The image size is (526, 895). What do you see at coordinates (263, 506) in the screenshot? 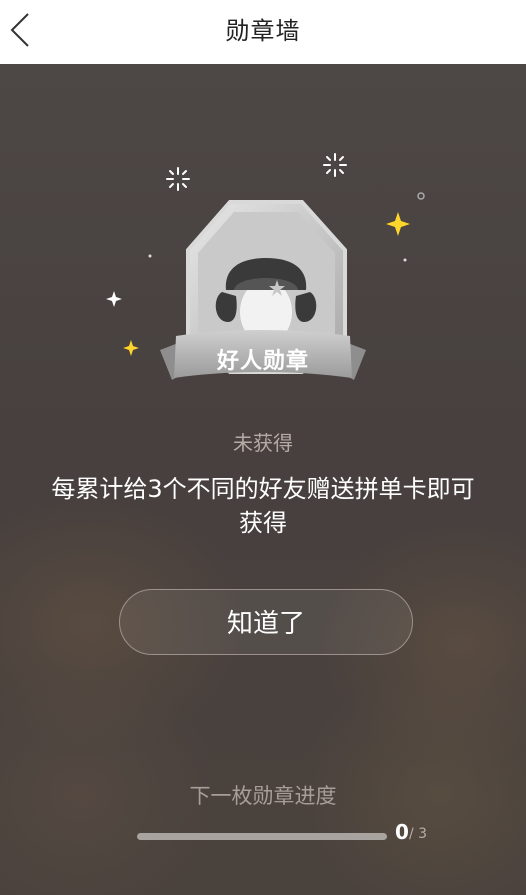
I see `badge-description: 每累计给3个不同的好友赠送拼单卡即可获得` at bounding box center [263, 506].